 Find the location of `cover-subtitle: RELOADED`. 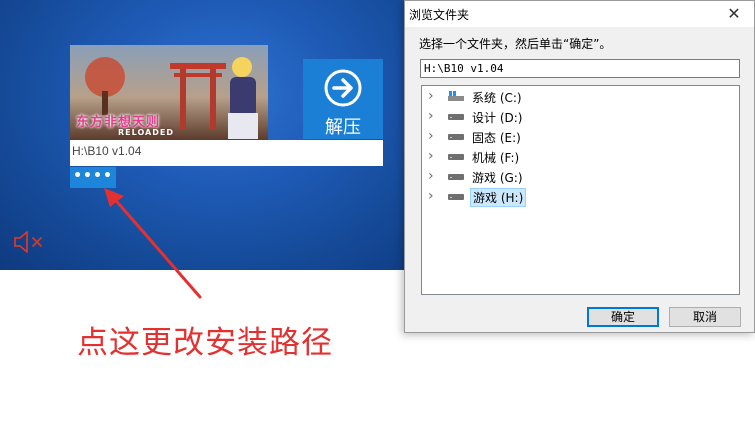

cover-subtitle: RELOADED is located at coordinates (146, 132).